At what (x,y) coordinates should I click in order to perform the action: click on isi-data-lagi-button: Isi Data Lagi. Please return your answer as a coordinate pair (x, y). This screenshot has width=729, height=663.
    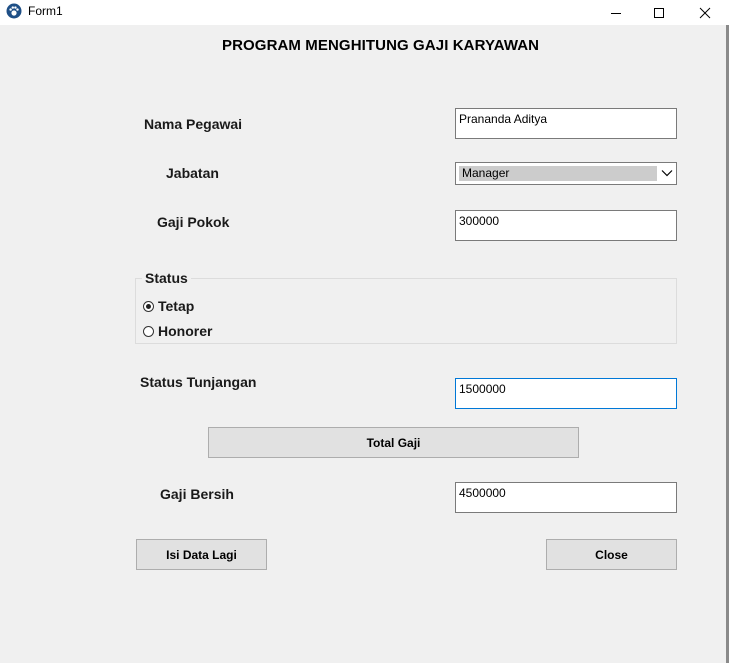
    Looking at the image, I should click on (201, 554).